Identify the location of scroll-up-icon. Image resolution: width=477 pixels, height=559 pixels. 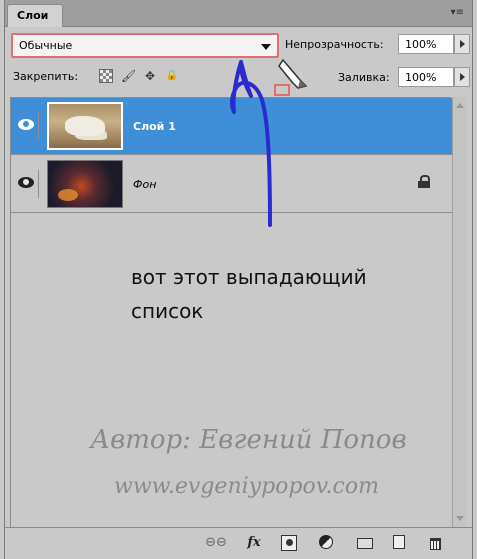
(460, 105).